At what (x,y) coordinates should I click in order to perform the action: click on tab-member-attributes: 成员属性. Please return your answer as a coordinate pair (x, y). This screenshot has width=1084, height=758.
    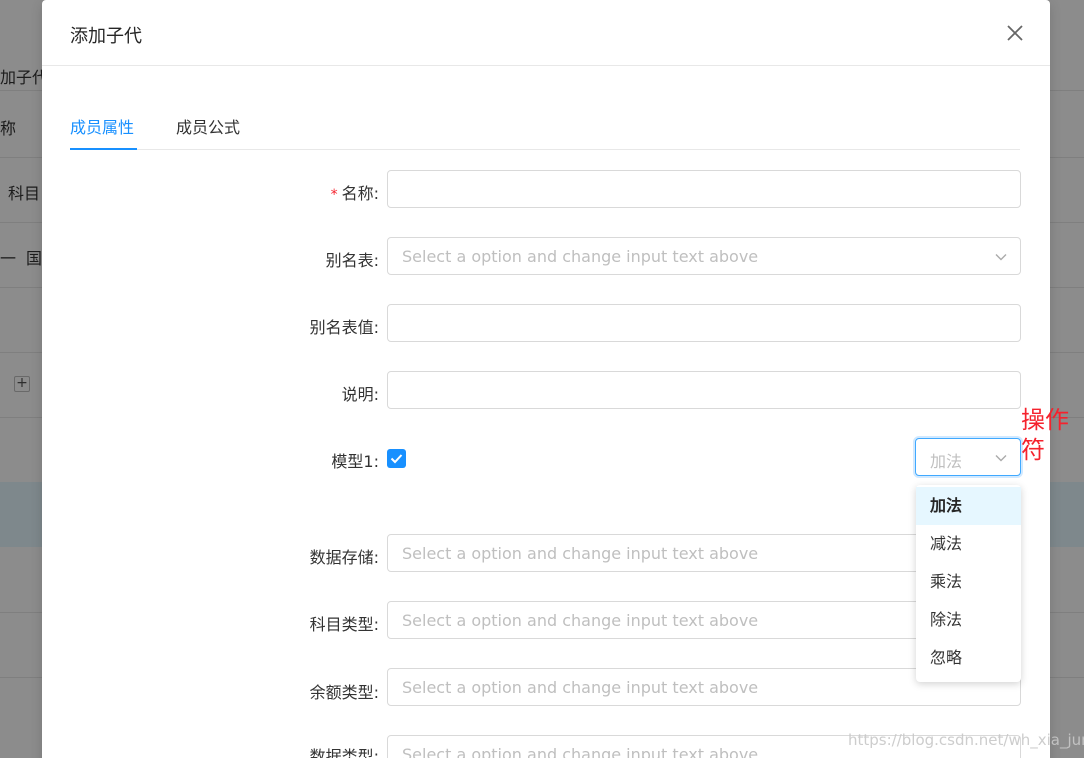
    Looking at the image, I should click on (102, 126).